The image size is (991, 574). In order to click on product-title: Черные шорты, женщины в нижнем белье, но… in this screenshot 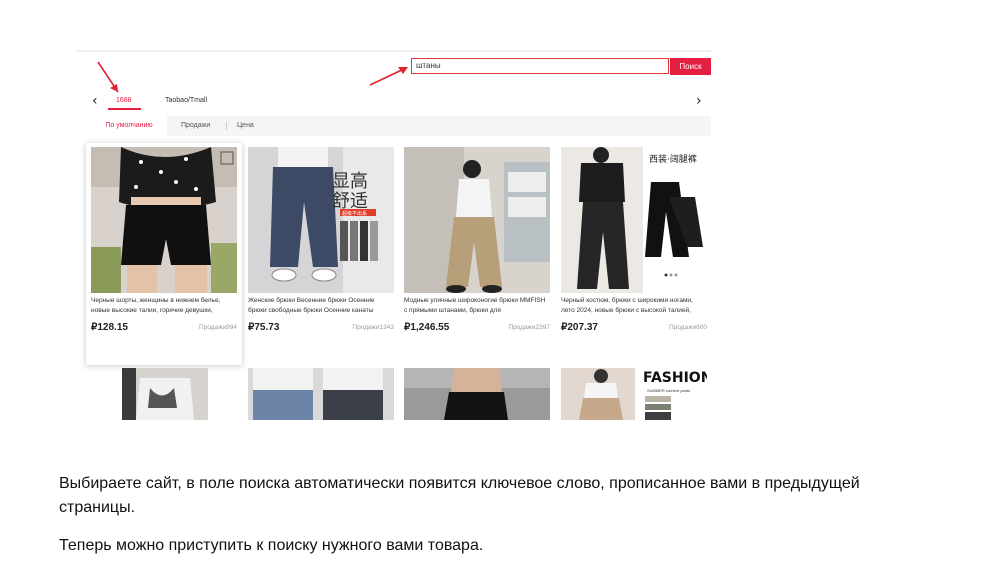, I will do `click(164, 306)`.